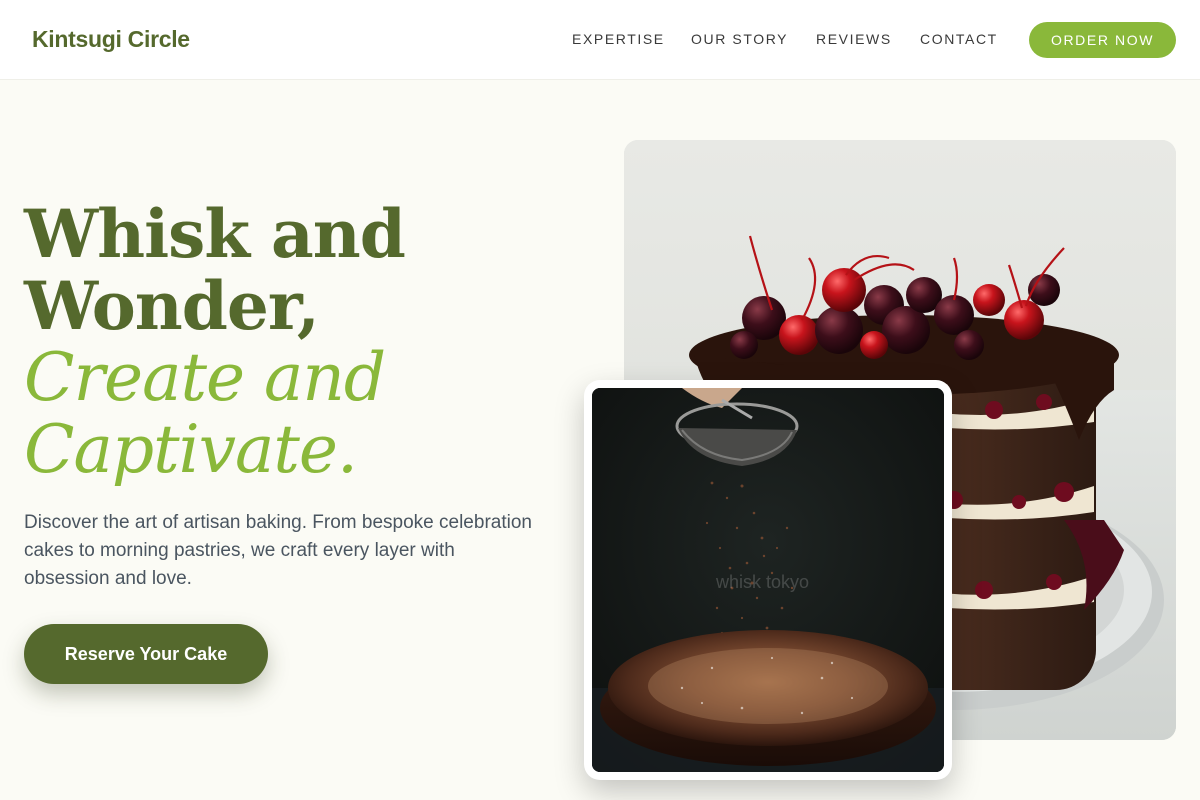 This screenshot has width=1200, height=800. I want to click on nav-link-our-story: OUR STORY, so click(739, 39).